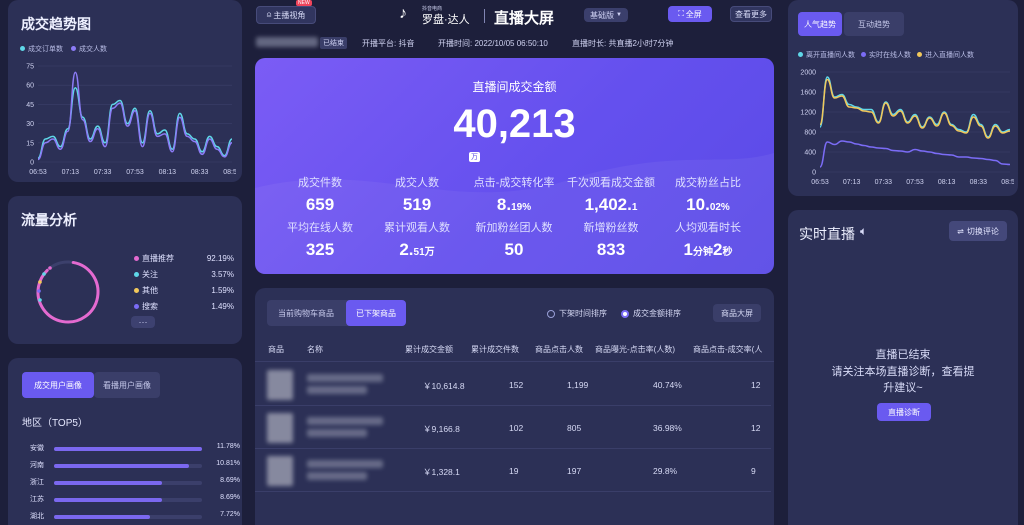 The width and height of the screenshot is (1024, 525). I want to click on metric-label: 平均在线人数, so click(320, 228).